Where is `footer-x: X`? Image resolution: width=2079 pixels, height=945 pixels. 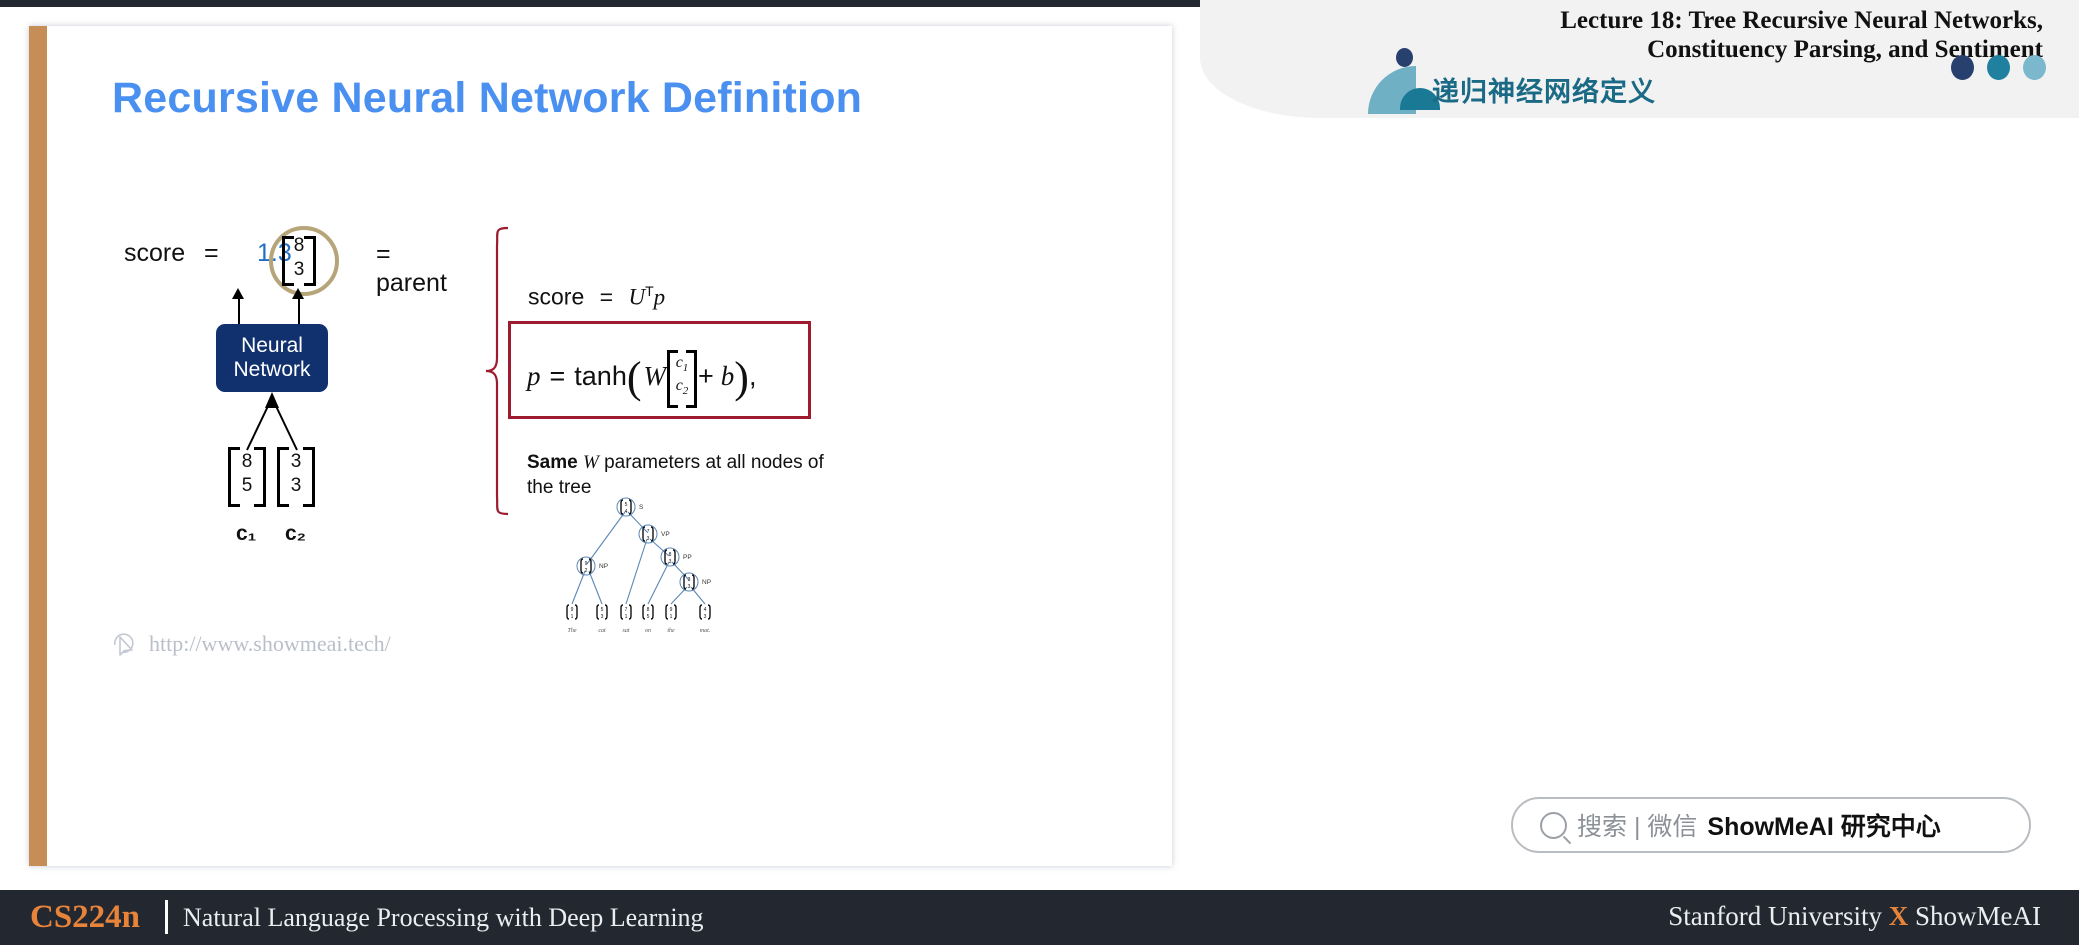 footer-x: X is located at coordinates (1898, 916).